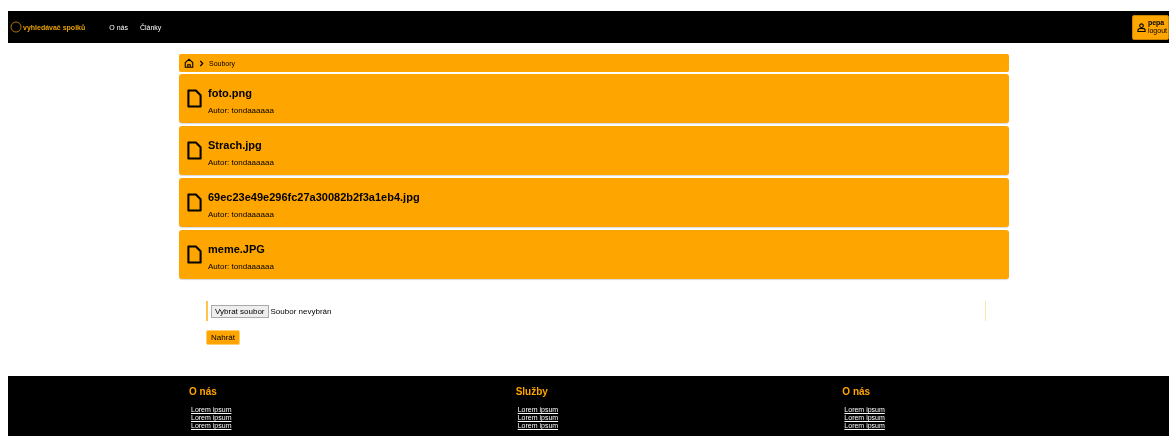  Describe the element at coordinates (301, 311) in the screenshot. I see `file-status: Soubor nevybrán` at that location.